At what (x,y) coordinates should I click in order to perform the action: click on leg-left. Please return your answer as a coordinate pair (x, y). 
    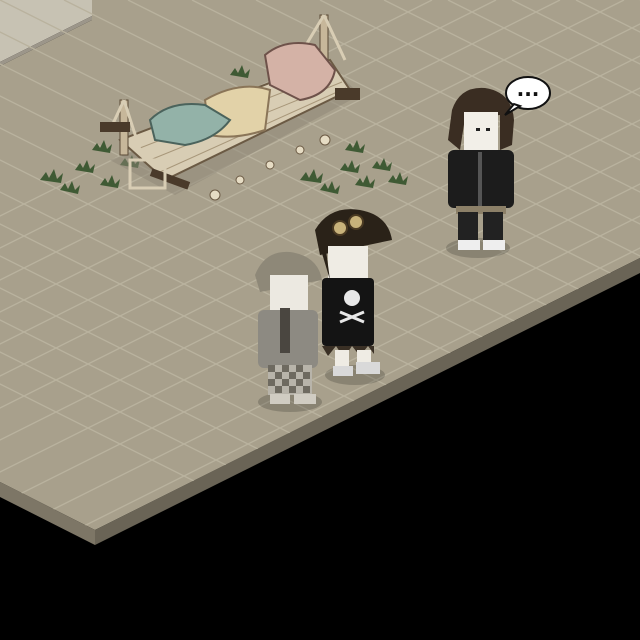
    Looking at the image, I should click on (342, 359).